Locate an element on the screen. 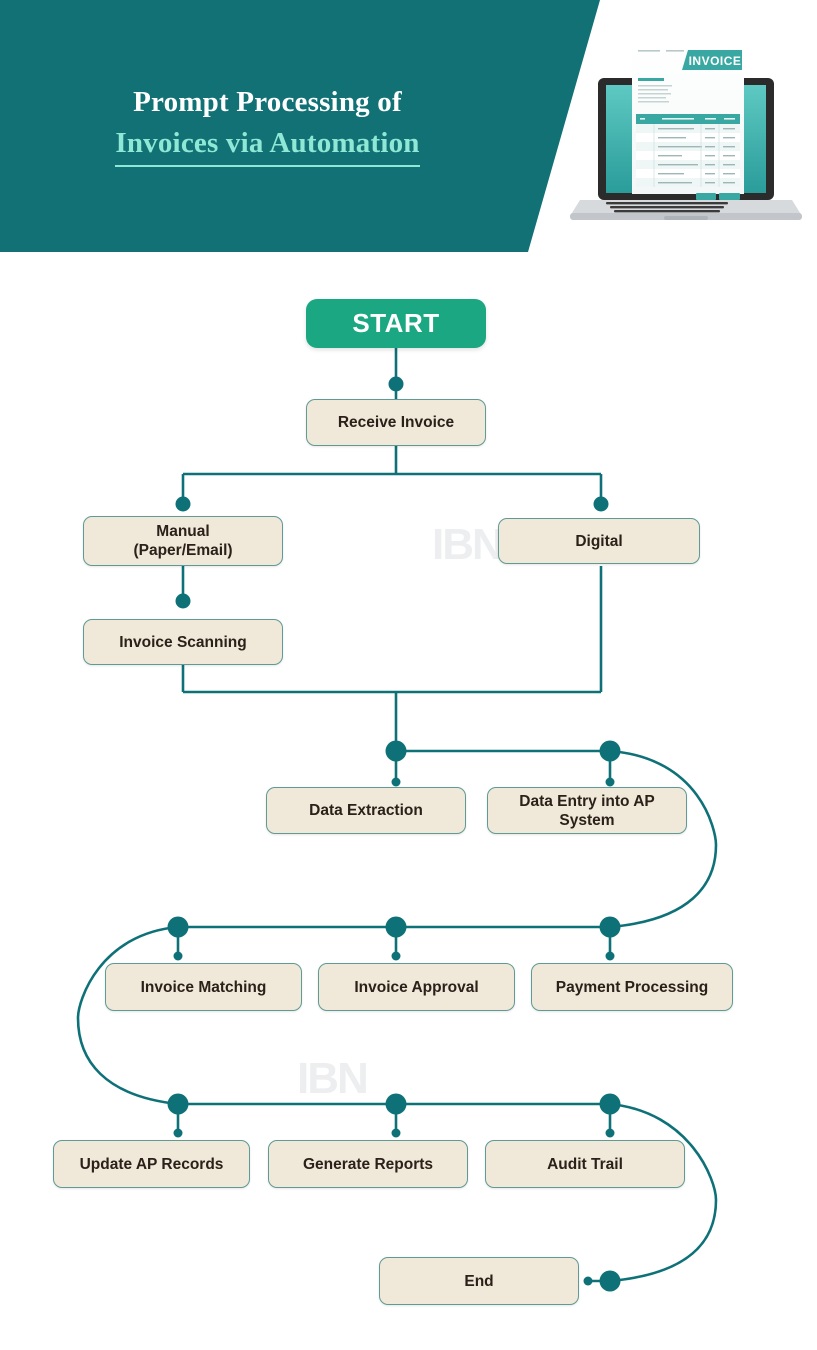 The image size is (817, 1350). node-invoice-scanning-label: Invoice Scanning is located at coordinates (183, 642).